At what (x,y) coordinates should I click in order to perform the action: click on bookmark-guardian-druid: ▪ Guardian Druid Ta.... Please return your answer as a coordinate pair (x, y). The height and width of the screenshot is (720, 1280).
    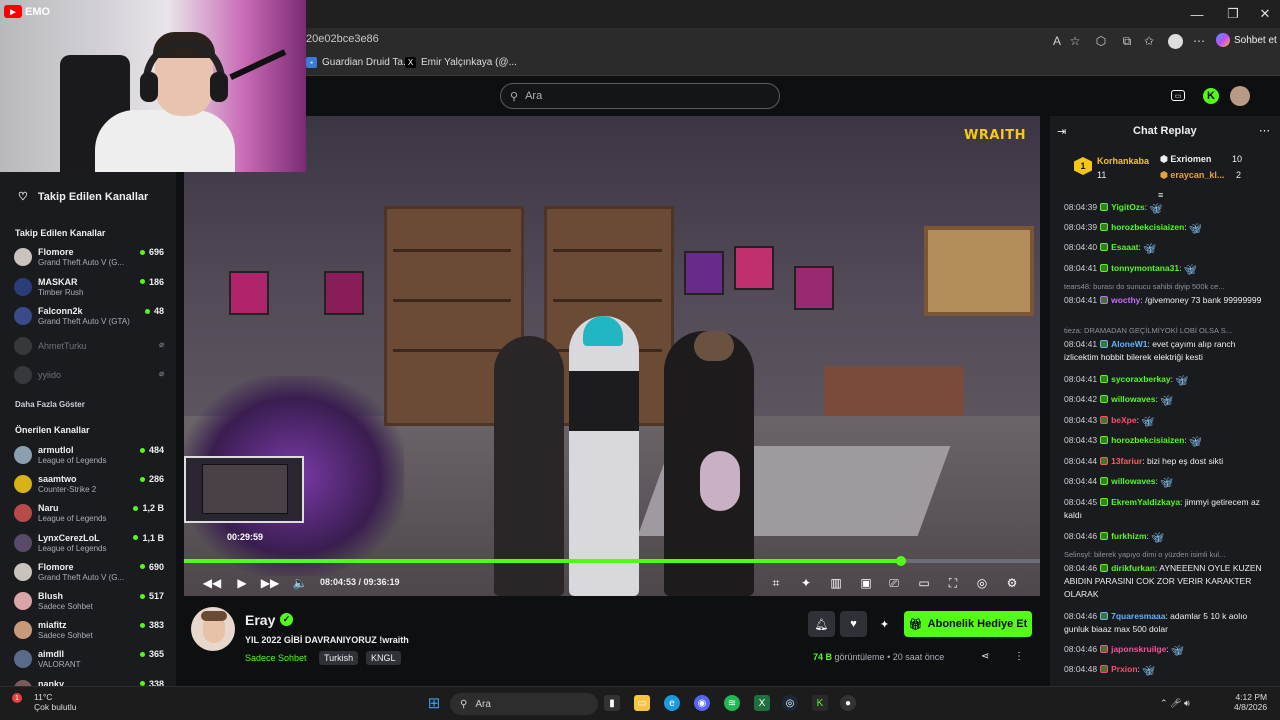
    Looking at the image, I should click on (358, 62).